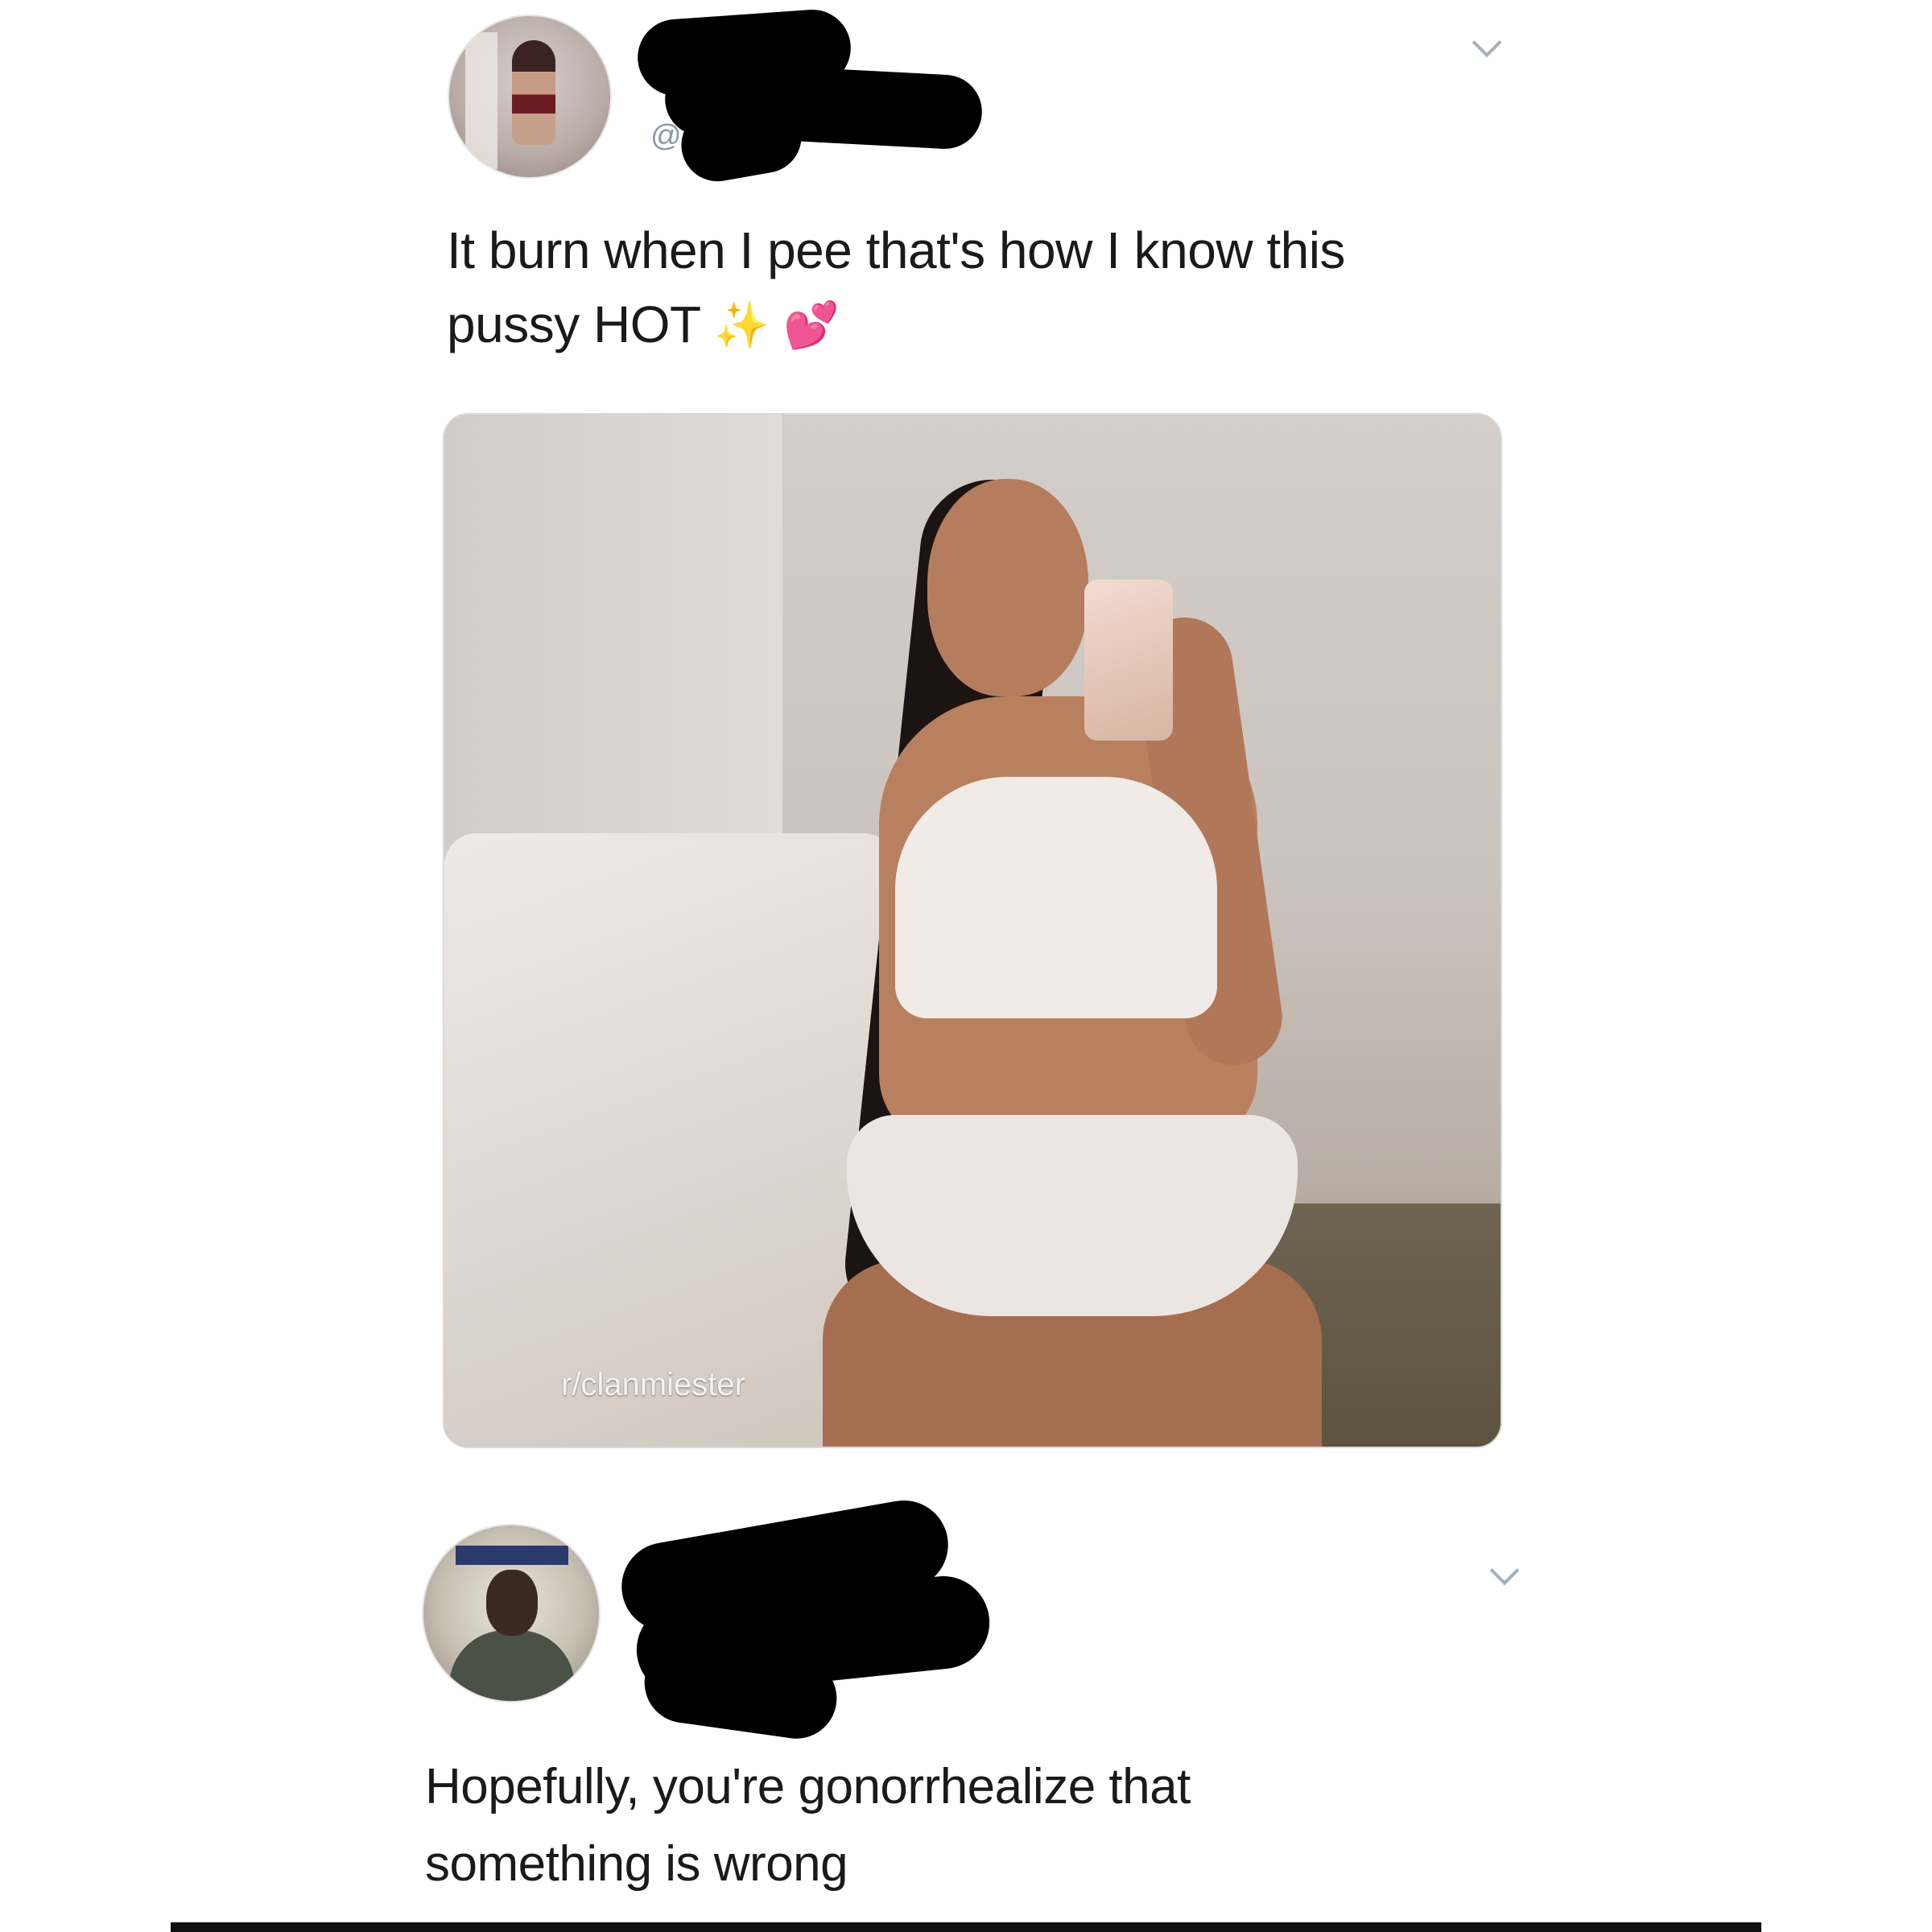 The height and width of the screenshot is (1932, 1932). Describe the element at coordinates (994, 324) in the screenshot. I see `tweet-text-line: pussy HOT ✨ 💕` at that location.